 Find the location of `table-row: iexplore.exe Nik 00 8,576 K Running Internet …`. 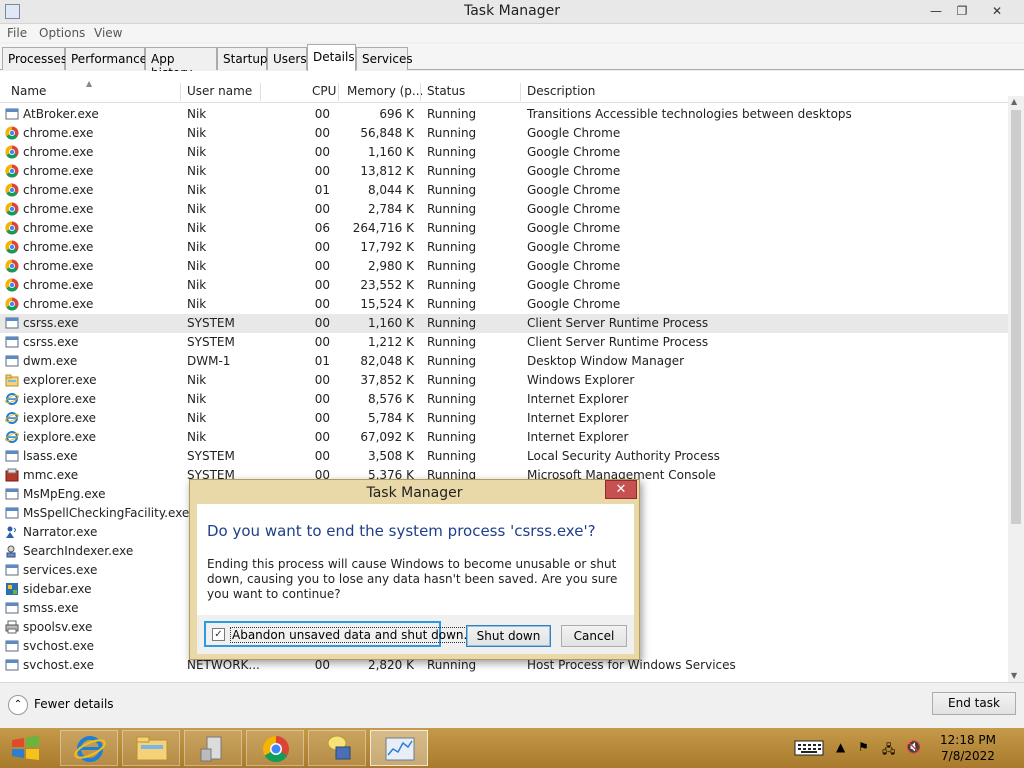

table-row: iexplore.exe Nik 00 8,576 K Running Internet … is located at coordinates (504, 399).